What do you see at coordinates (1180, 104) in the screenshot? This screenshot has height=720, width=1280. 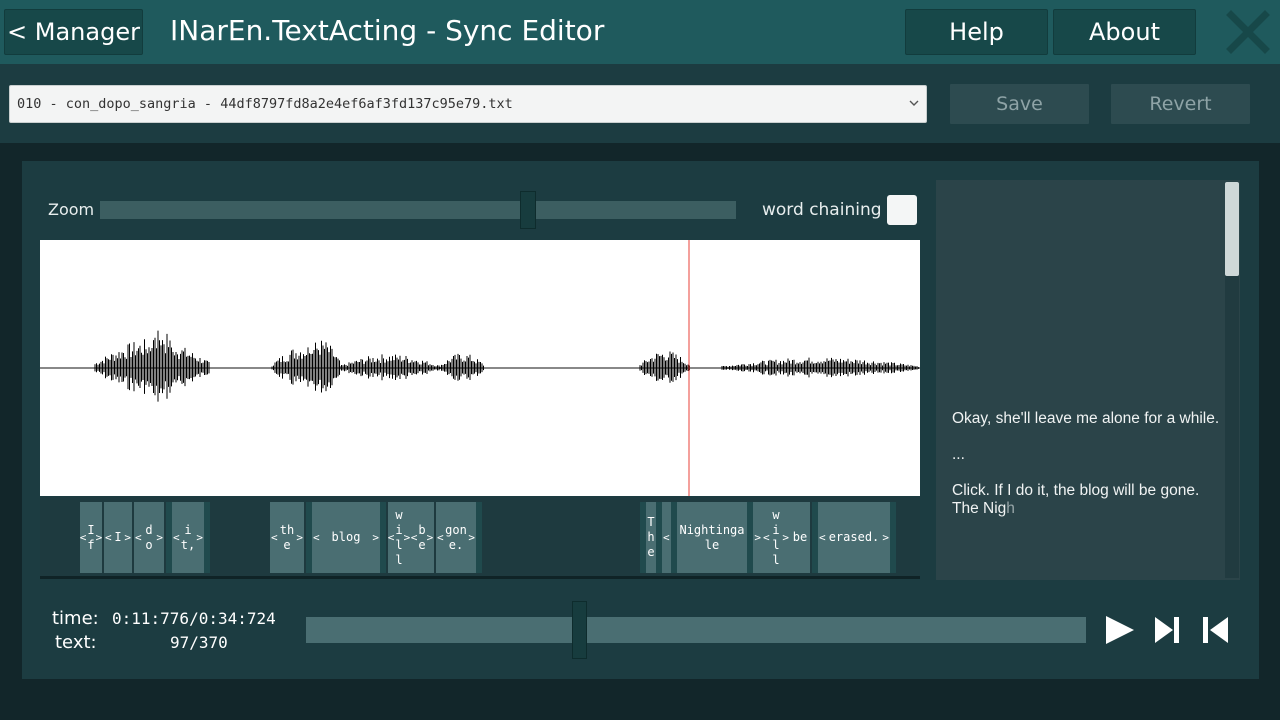 I see `revert-button: Revert` at bounding box center [1180, 104].